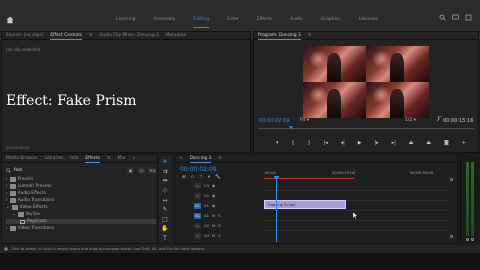 The height and width of the screenshot is (270, 480). I want to click on workspace-tab-audio: Audio, so click(296, 21).